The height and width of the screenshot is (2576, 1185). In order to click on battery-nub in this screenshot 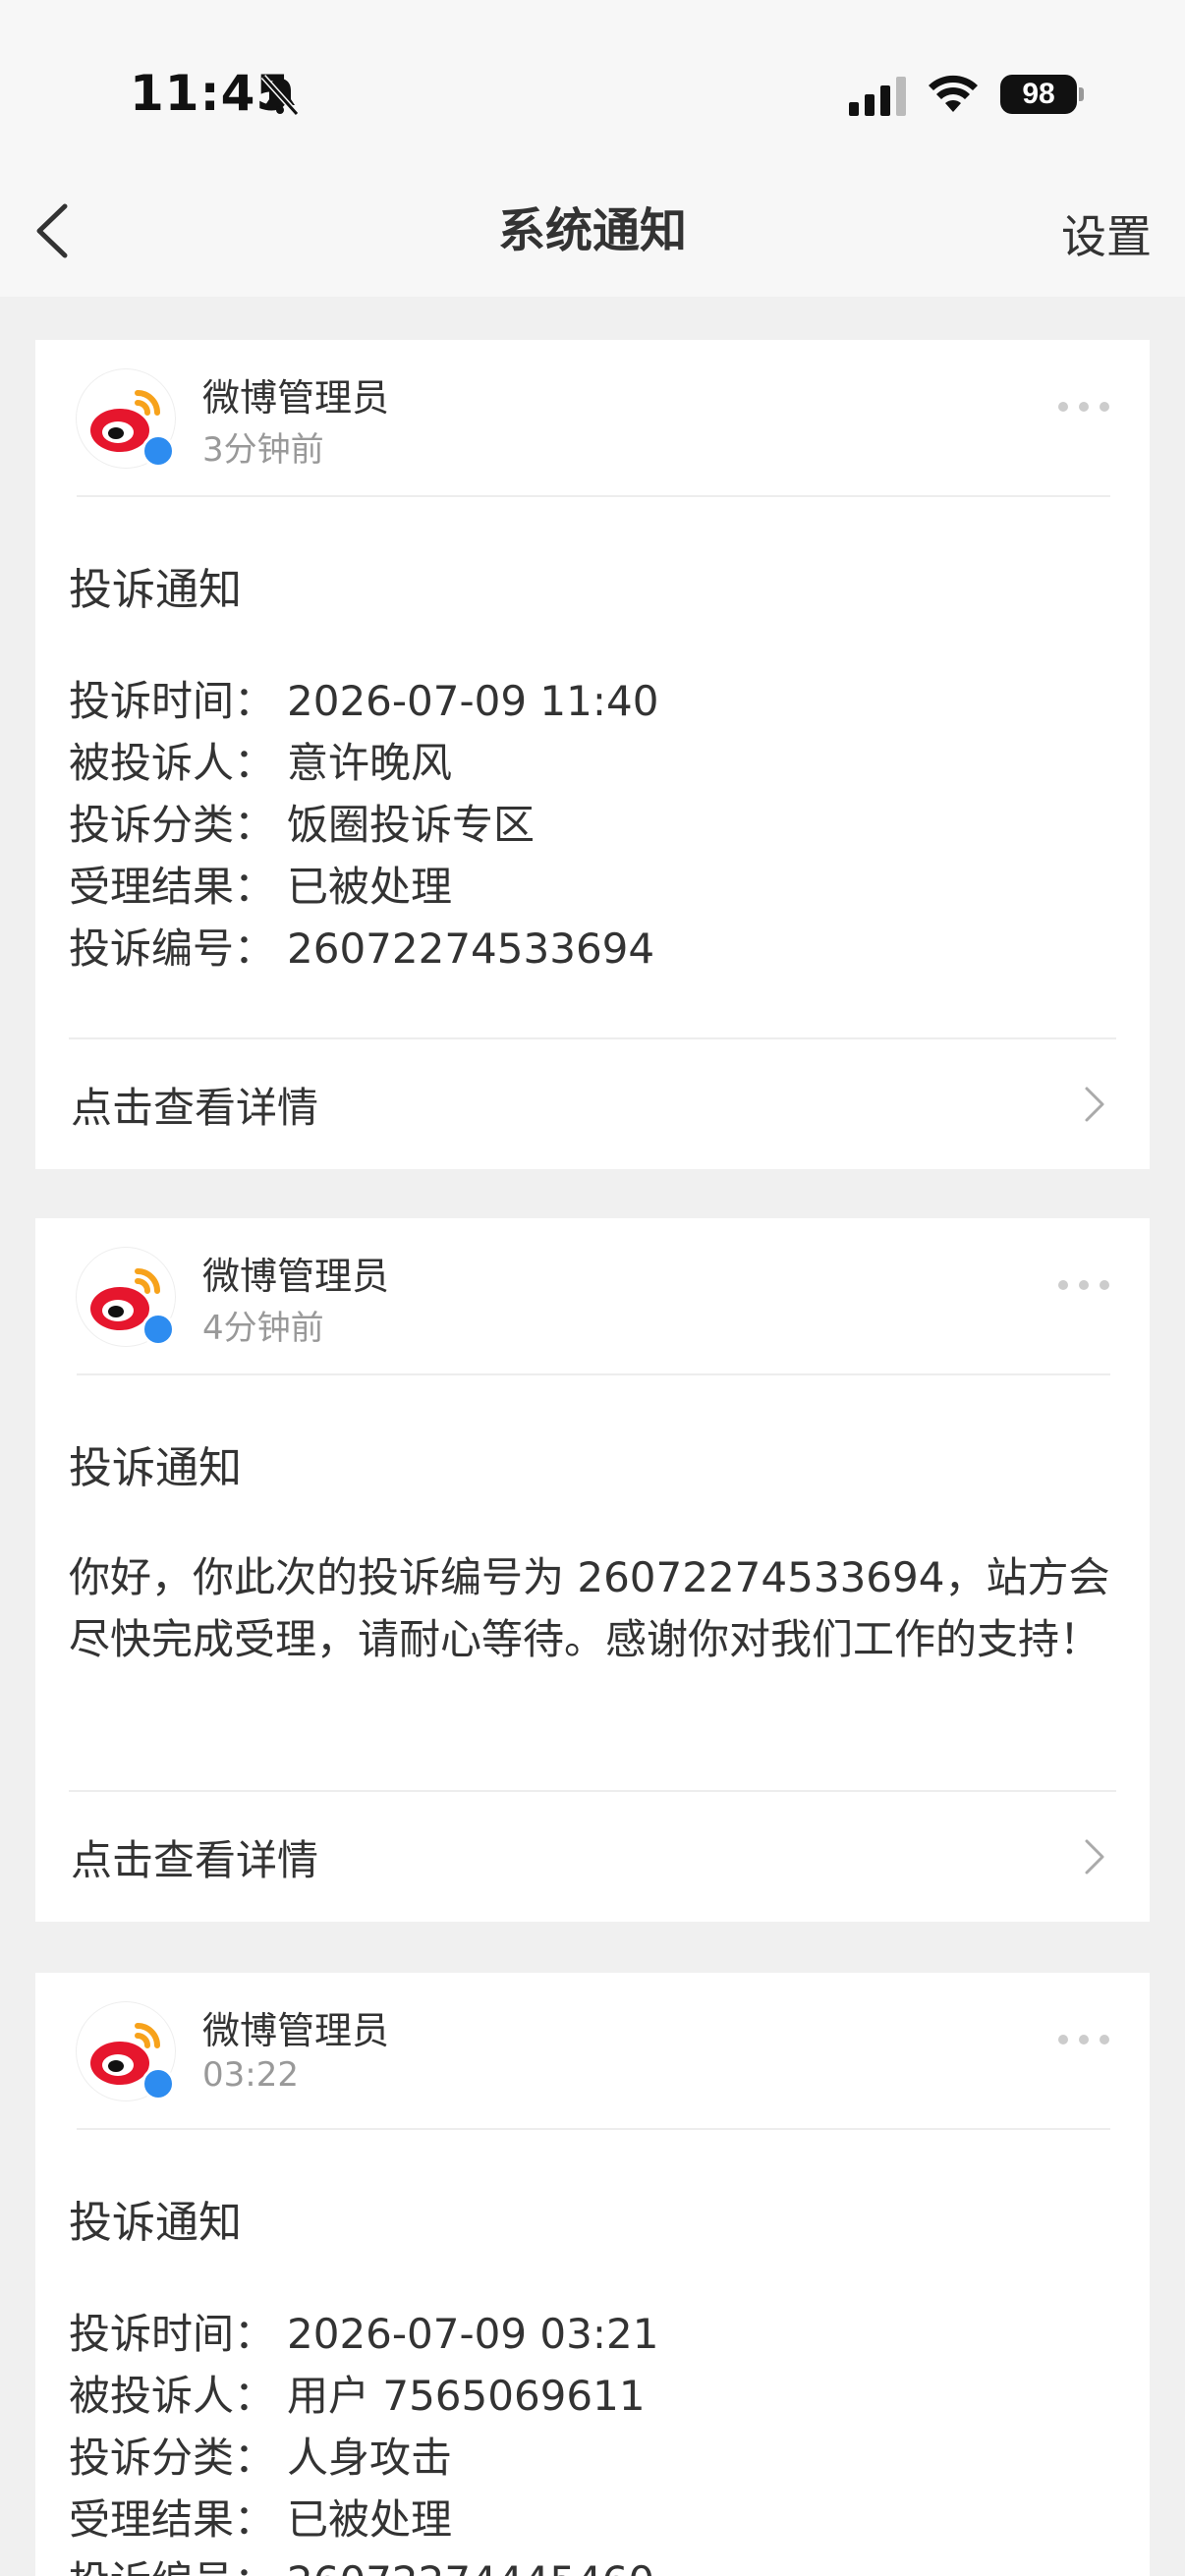, I will do `click(1081, 94)`.